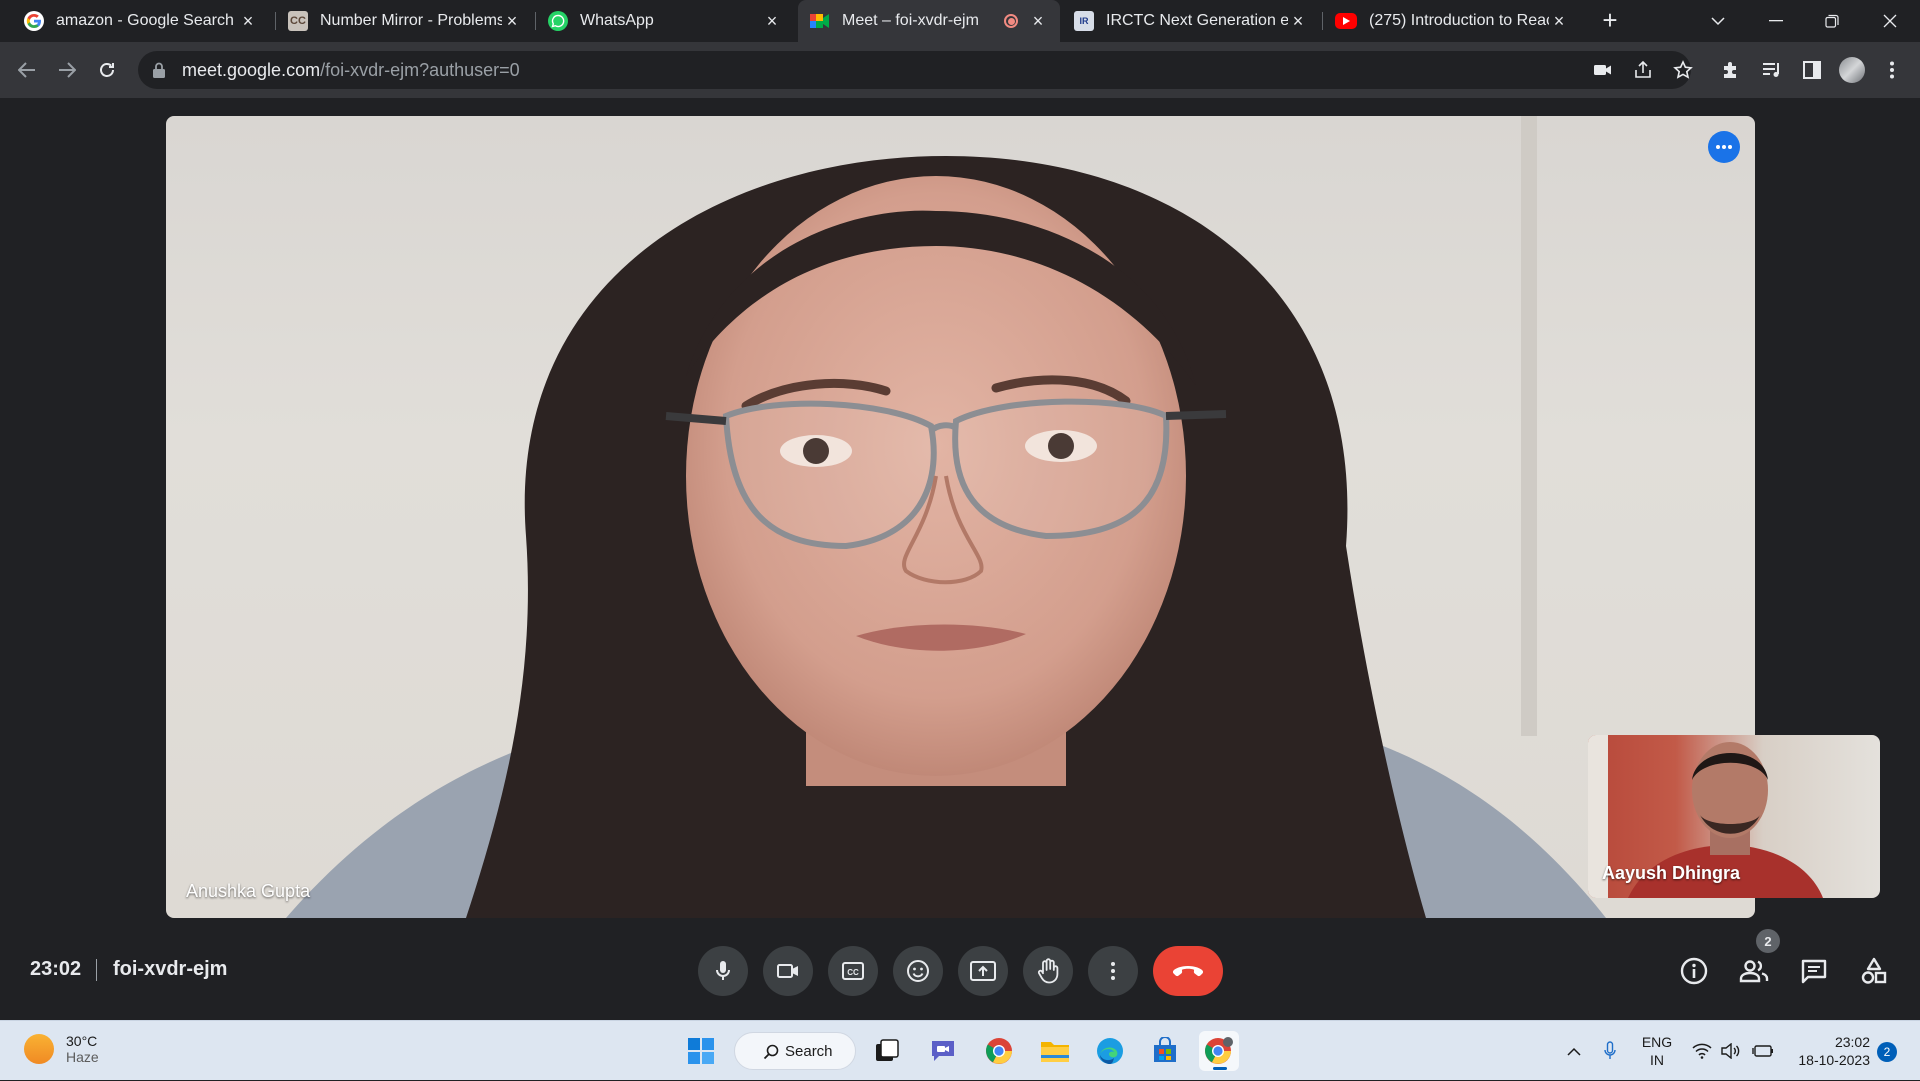 The image size is (1920, 1081). Describe the element at coordinates (1814, 971) in the screenshot. I see `chat-button` at that location.